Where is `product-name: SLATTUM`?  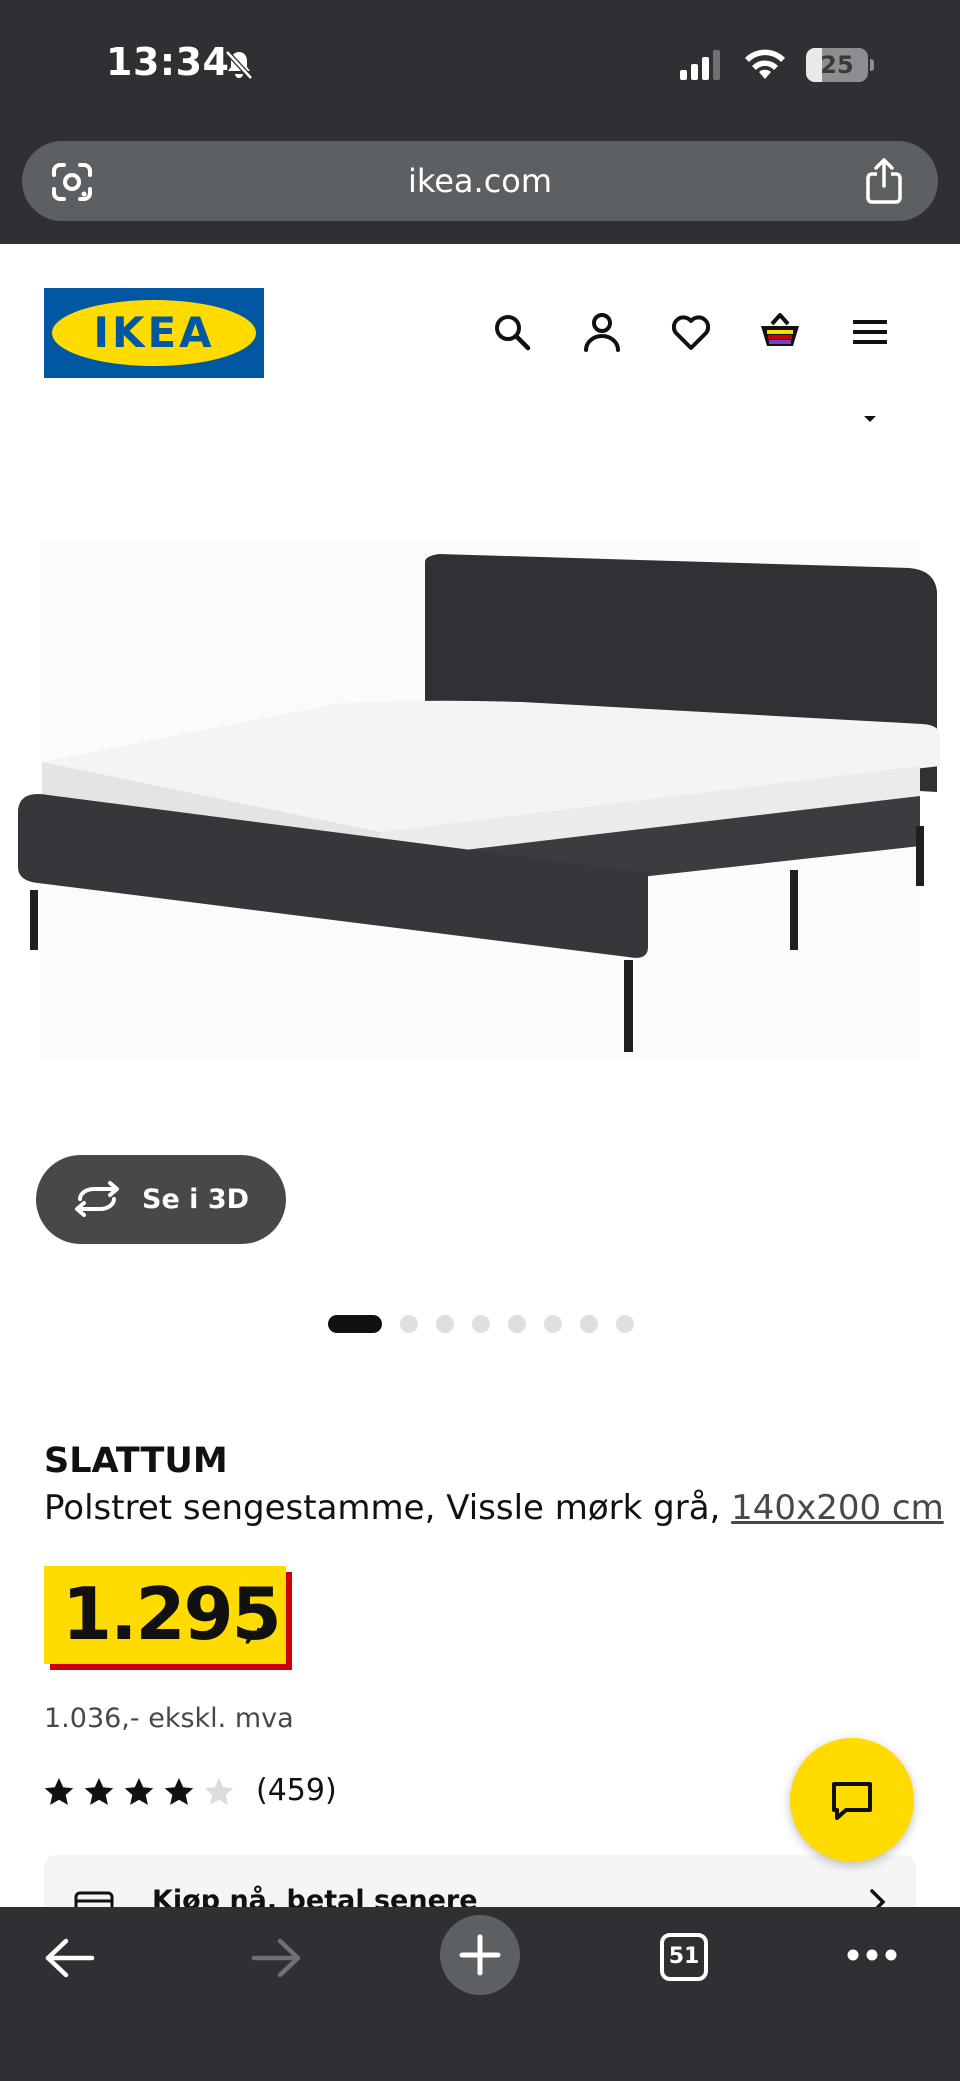
product-name: SLATTUM is located at coordinates (136, 1461).